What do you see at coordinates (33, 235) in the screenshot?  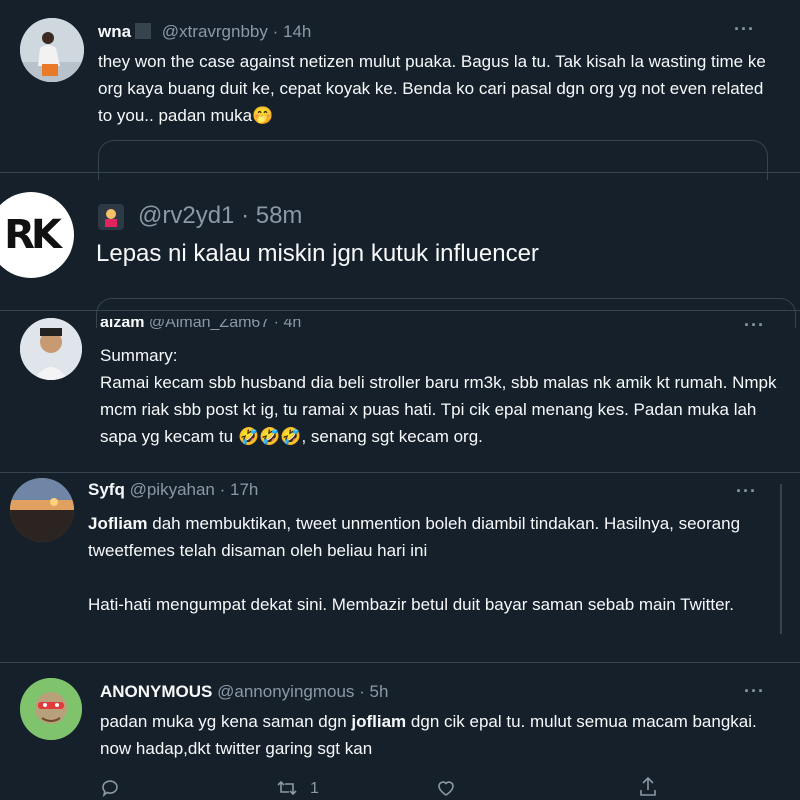 I see `logo: RK` at bounding box center [33, 235].